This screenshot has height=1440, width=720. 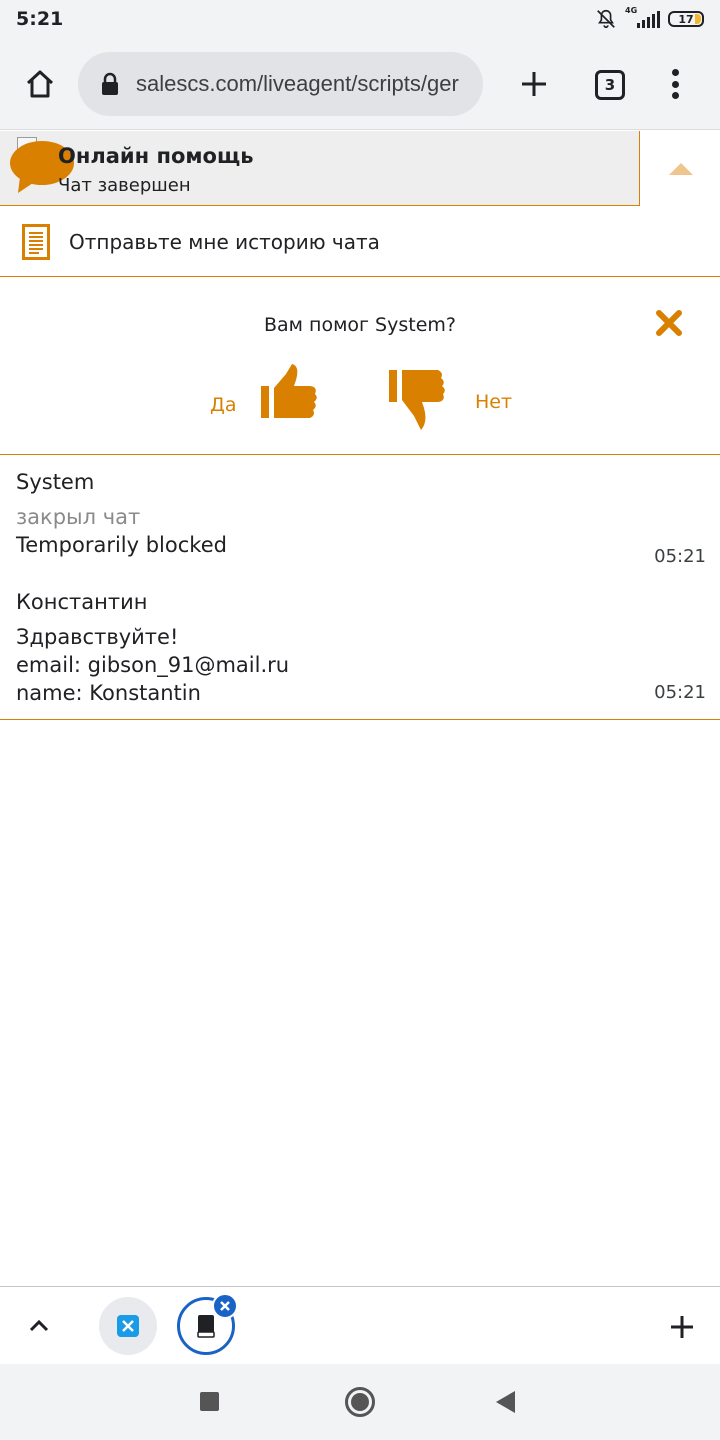 I want to click on yes-label: Да, so click(x=223, y=405).